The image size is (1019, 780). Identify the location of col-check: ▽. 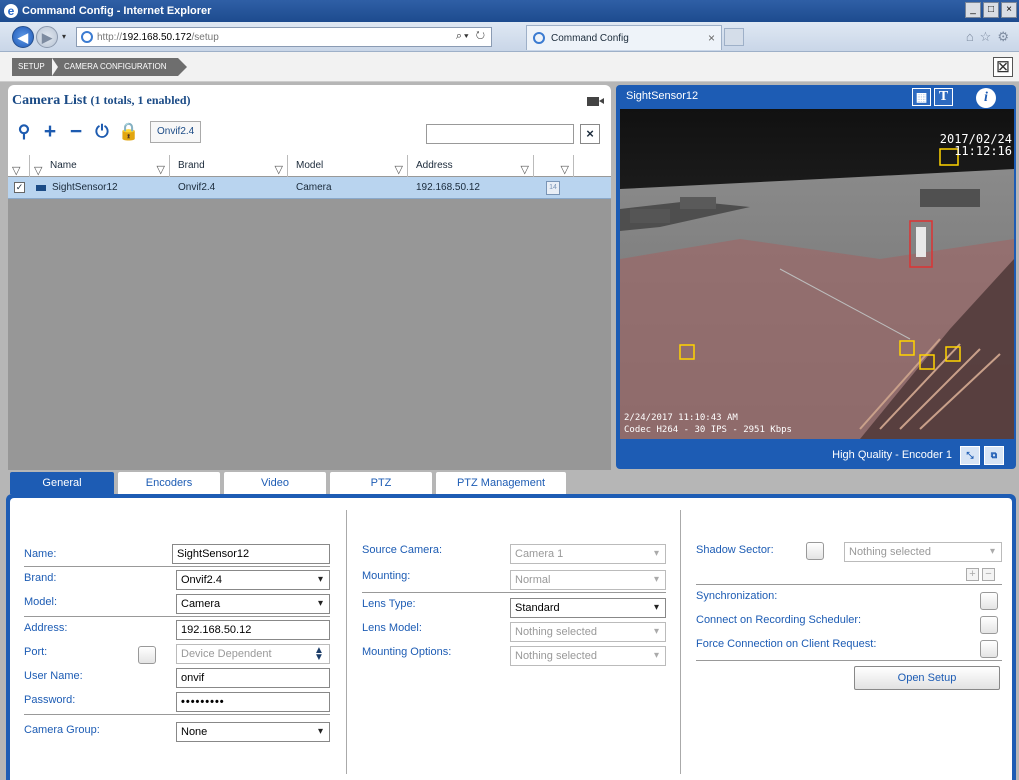
(19, 166).